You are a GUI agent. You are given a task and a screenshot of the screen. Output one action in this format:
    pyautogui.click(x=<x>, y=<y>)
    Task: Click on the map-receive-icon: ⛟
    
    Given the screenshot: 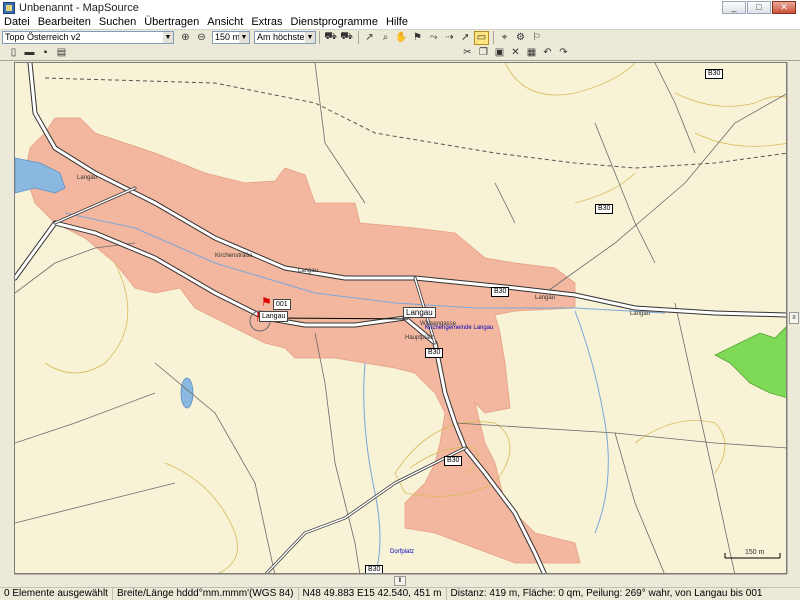 What is the action you would take?
    pyautogui.click(x=346, y=38)
    